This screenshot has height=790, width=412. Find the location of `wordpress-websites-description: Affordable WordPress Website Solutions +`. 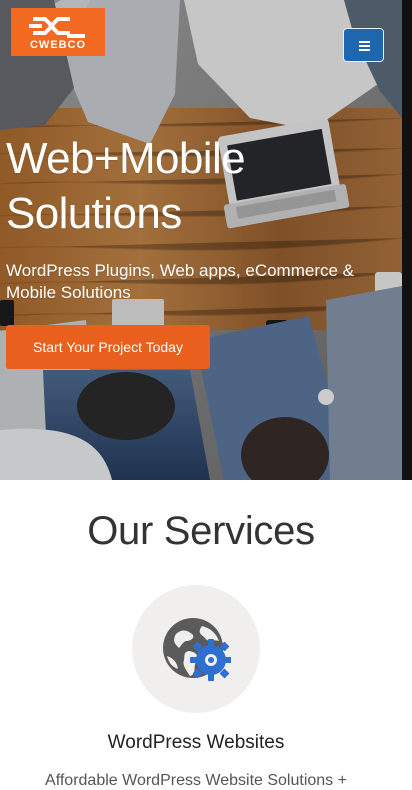

wordpress-websites-description: Affordable WordPress Website Solutions + is located at coordinates (196, 780).